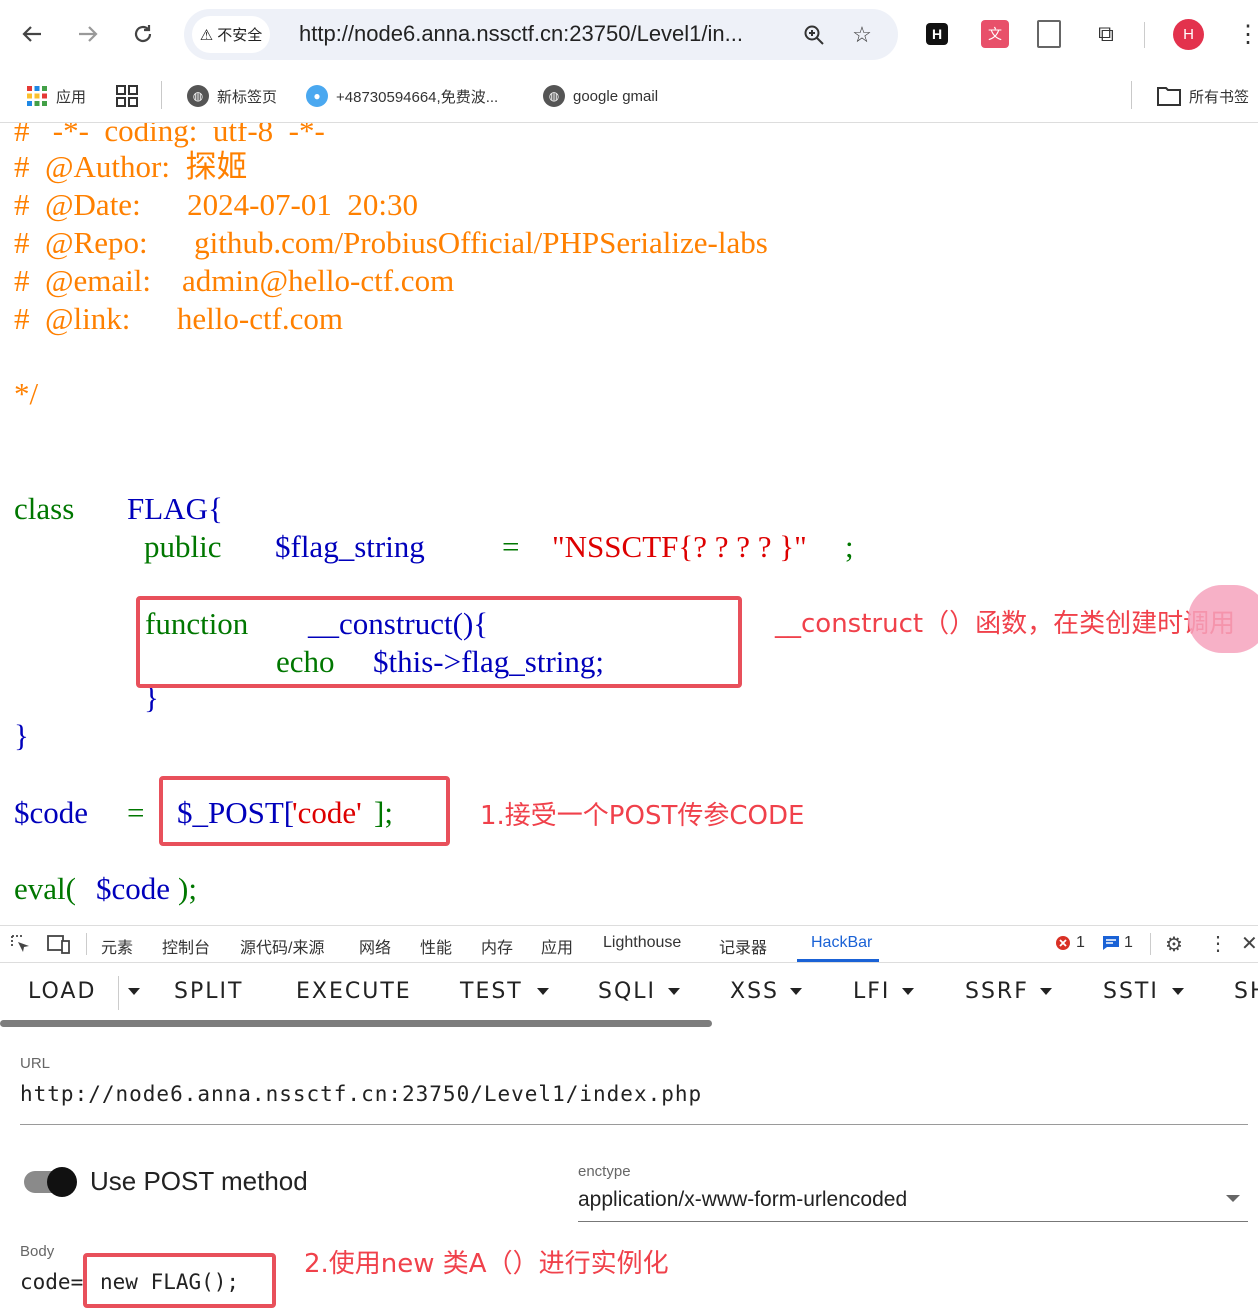  Describe the element at coordinates (436, 946) in the screenshot. I see `tab-performance: 性能` at that location.